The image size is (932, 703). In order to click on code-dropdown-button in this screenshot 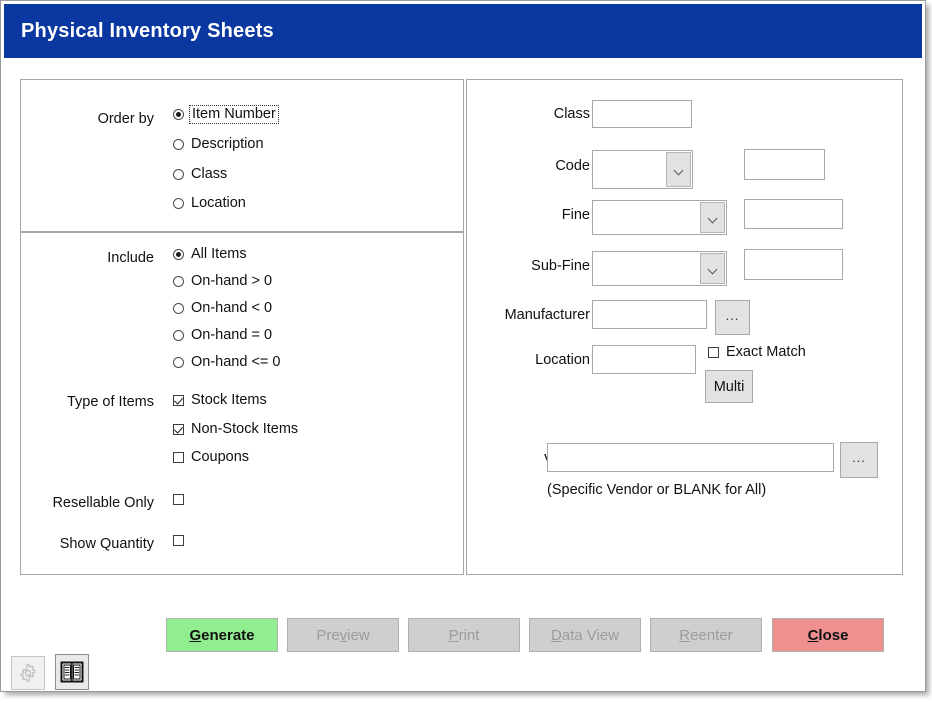, I will do `click(678, 169)`.